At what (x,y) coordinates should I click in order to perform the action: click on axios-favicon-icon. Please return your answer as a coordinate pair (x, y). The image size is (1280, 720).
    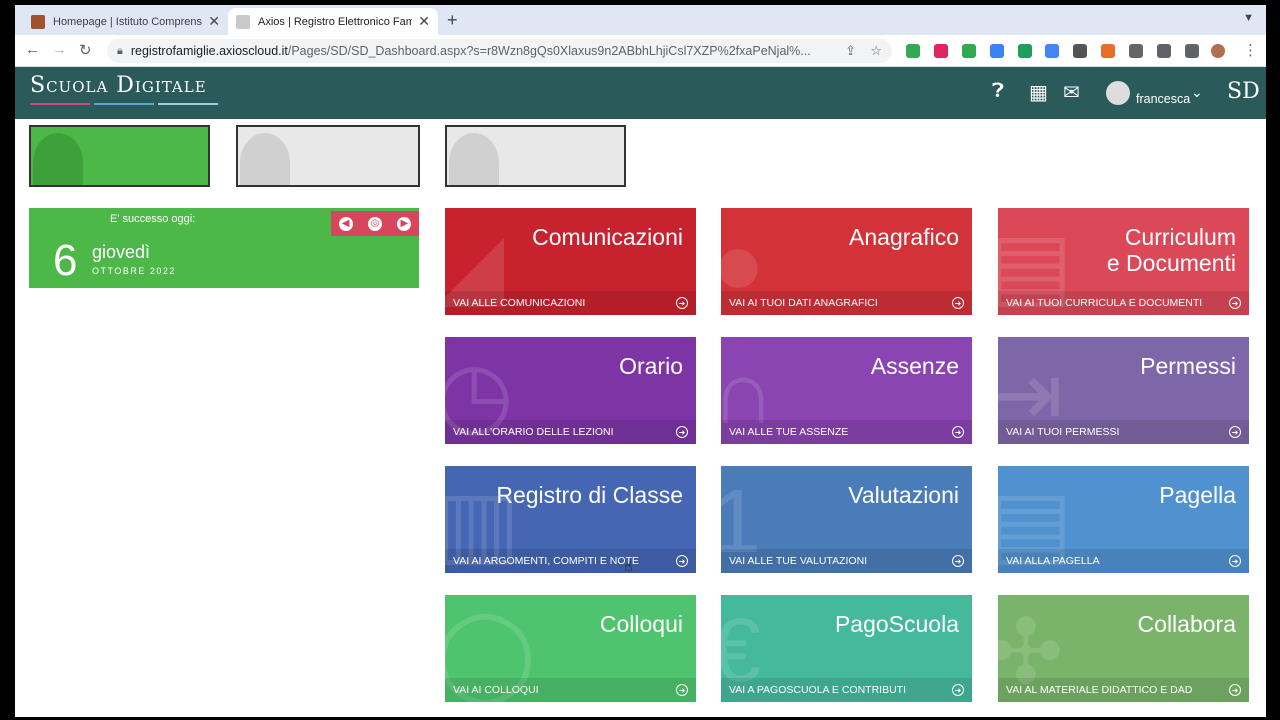
    Looking at the image, I should click on (243, 21).